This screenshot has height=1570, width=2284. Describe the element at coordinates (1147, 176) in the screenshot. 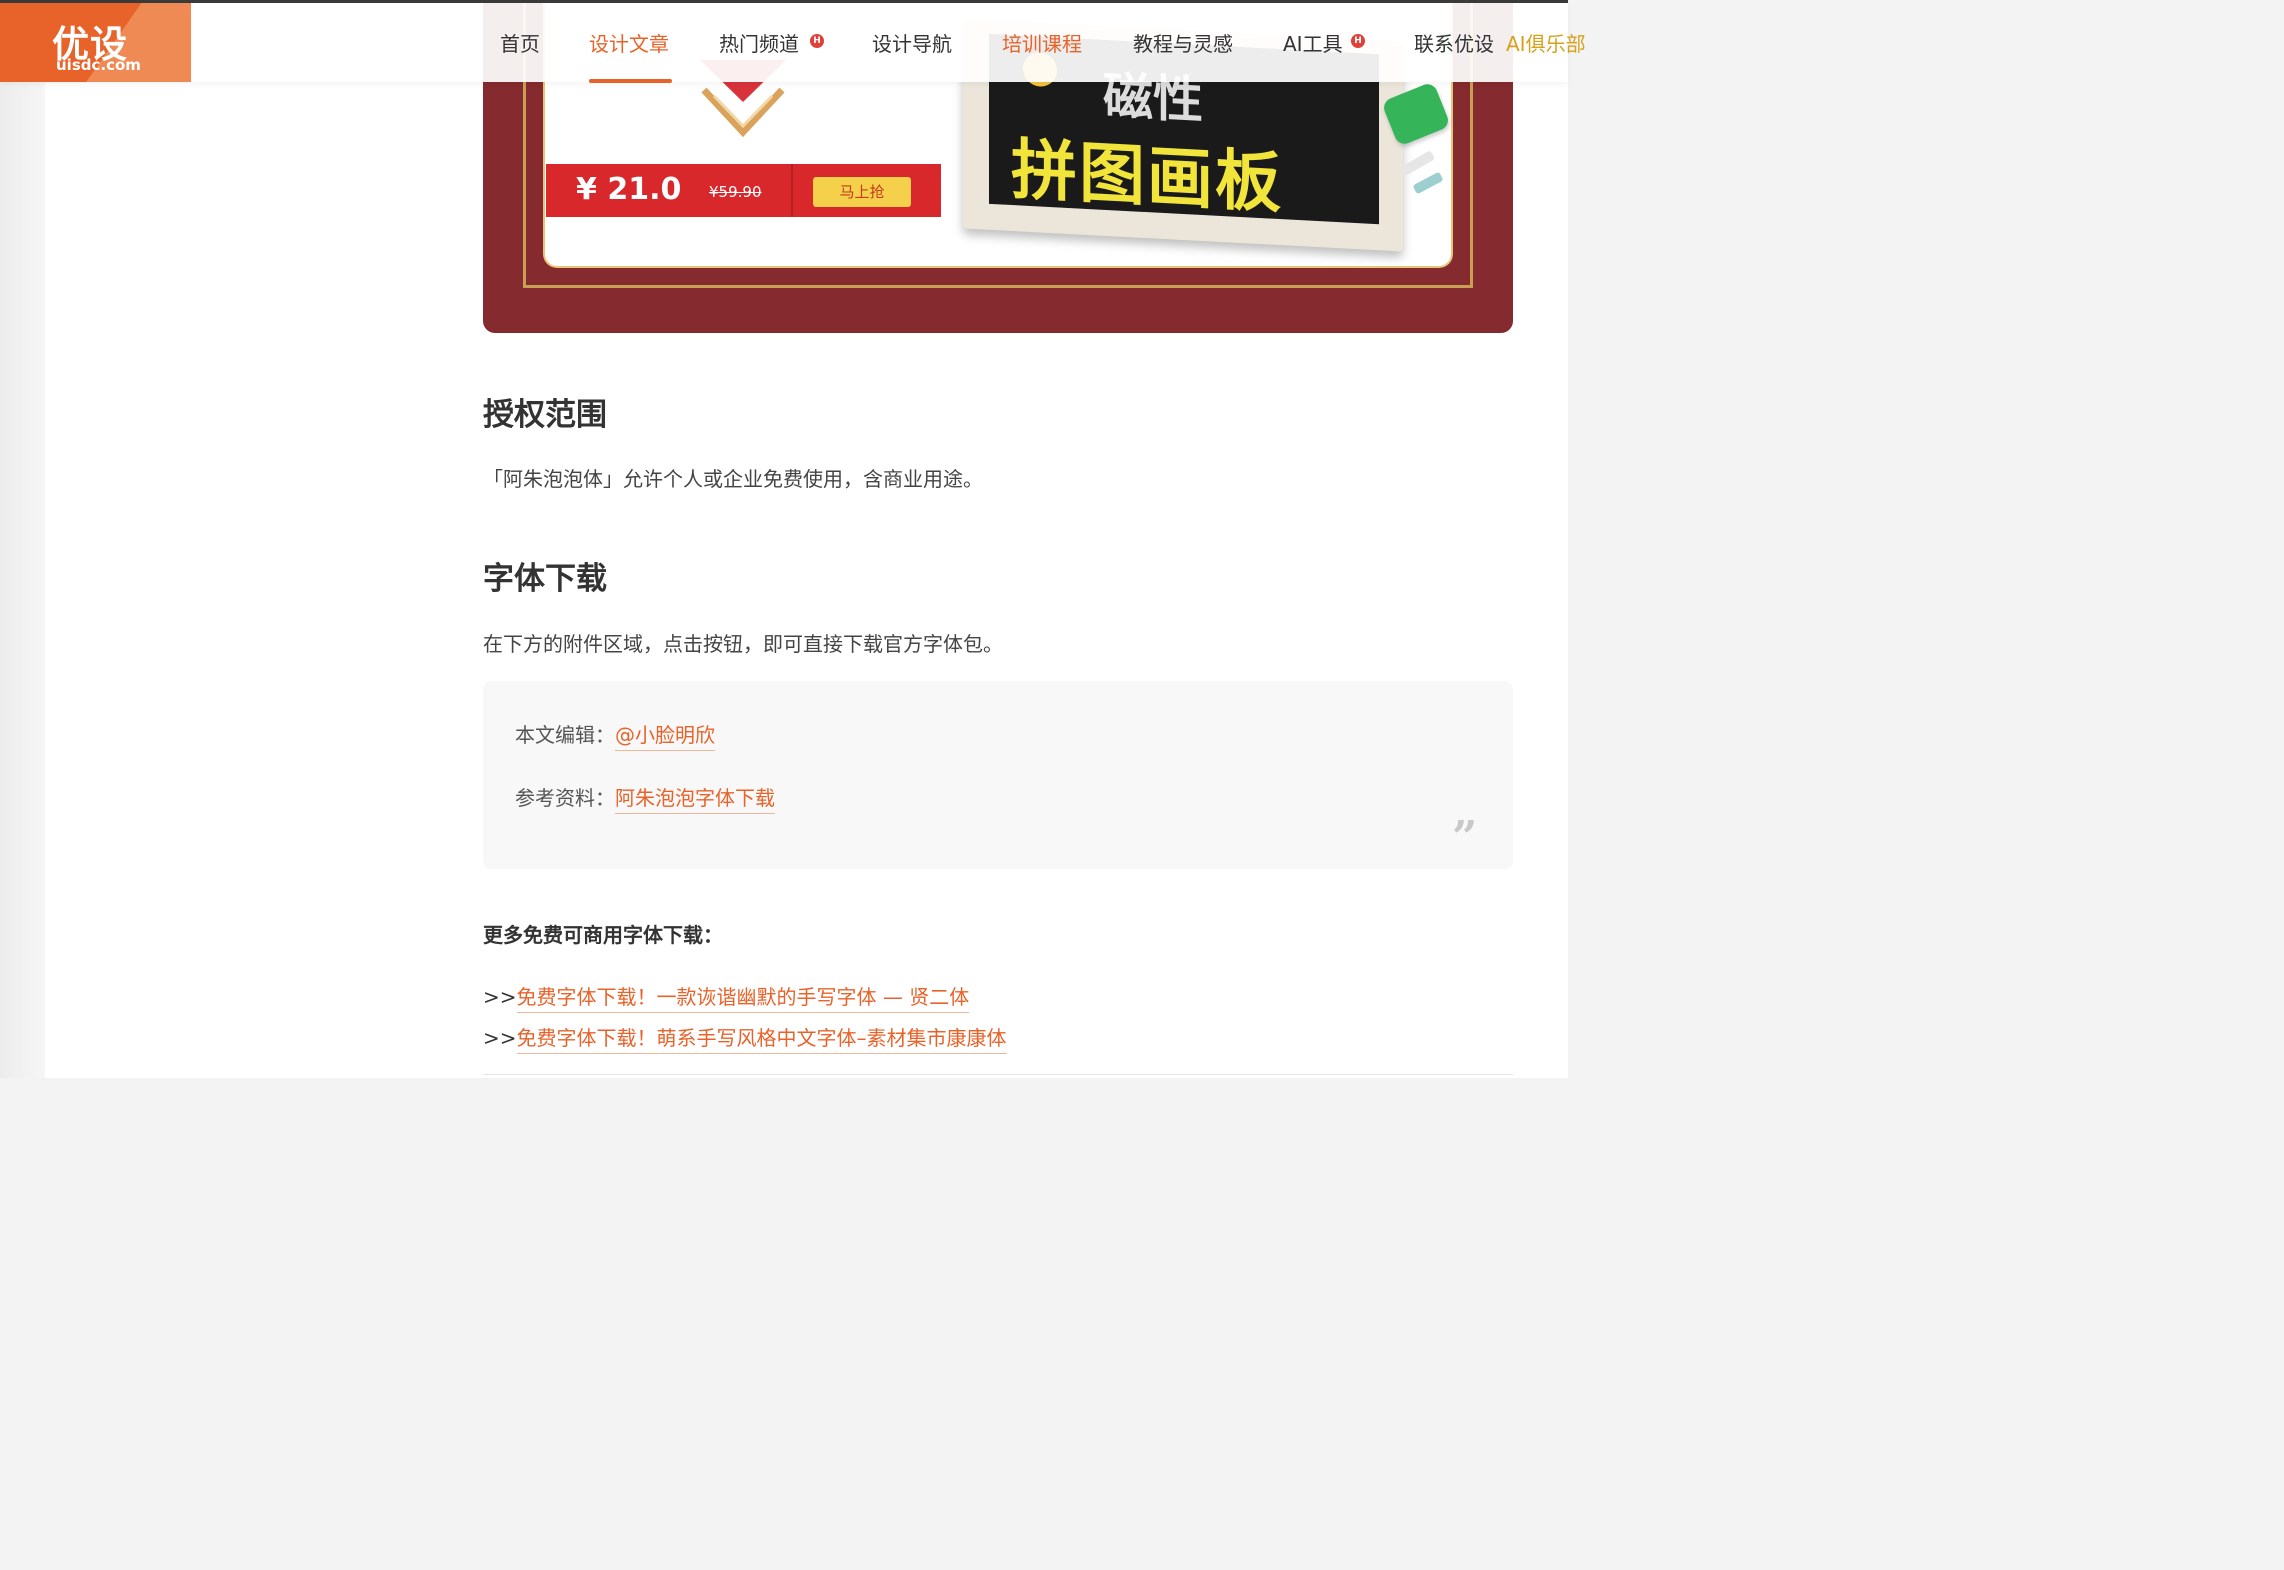

I see `board-title: 拼图画板` at that location.